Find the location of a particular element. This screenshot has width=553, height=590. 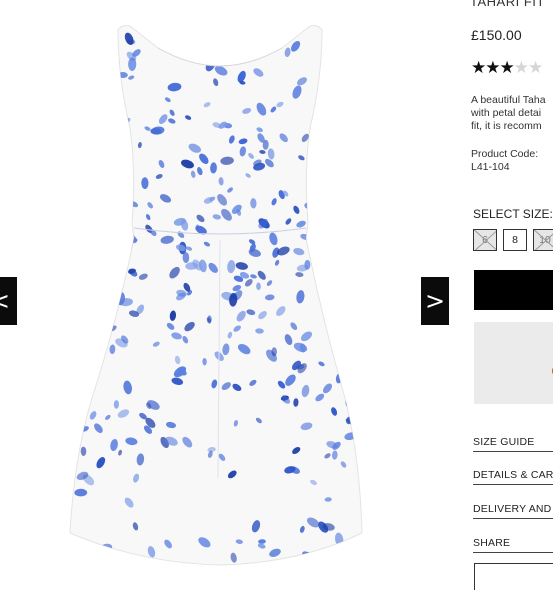

size-option-label: 10 is located at coordinates (545, 240).